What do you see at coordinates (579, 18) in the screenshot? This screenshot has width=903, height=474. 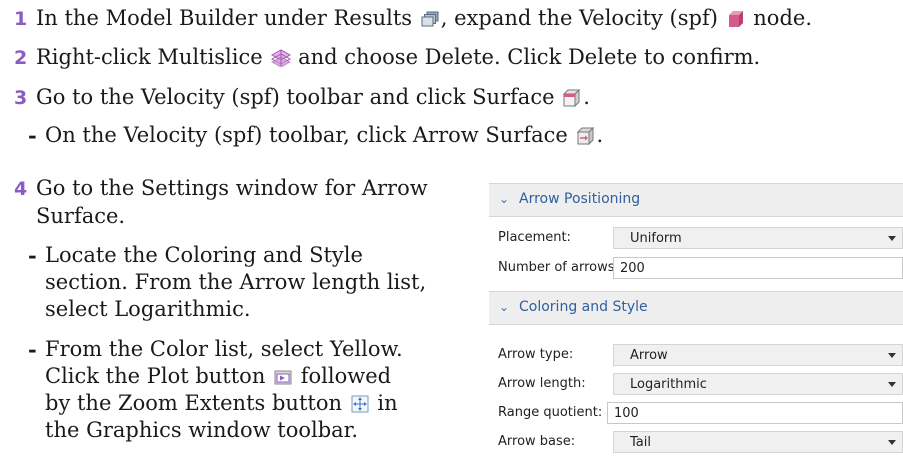 I see `step-text: , expand the Velocity (spf)` at bounding box center [579, 18].